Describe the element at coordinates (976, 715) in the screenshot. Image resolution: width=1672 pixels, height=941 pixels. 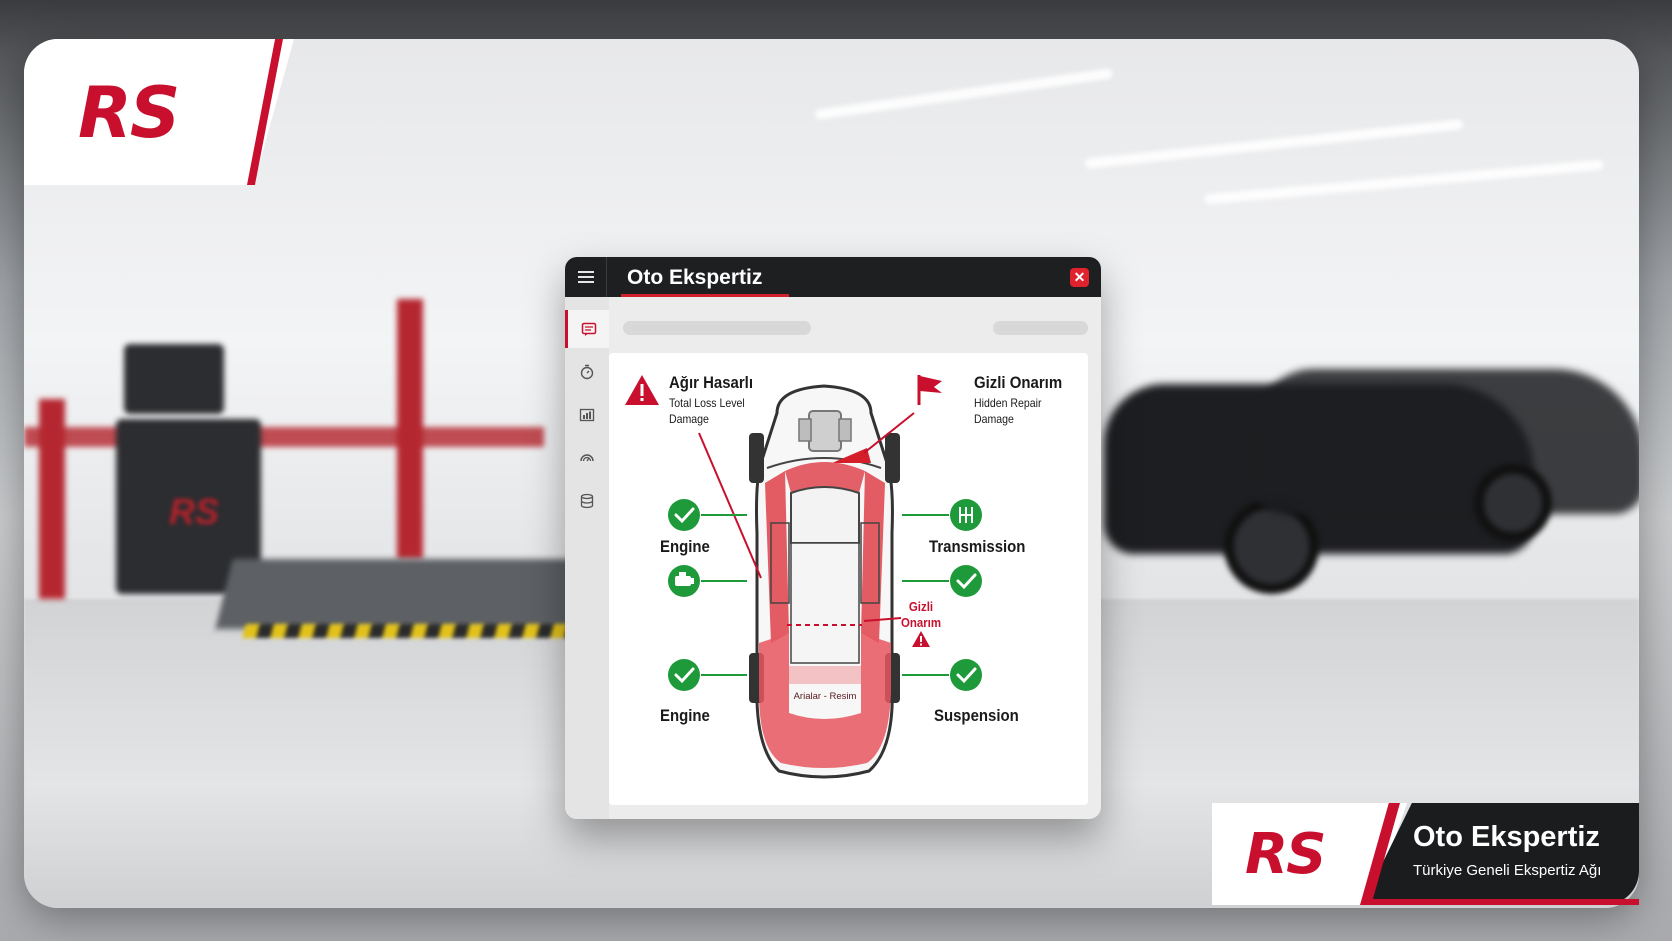
I see `suspension-label: Suspension` at that location.